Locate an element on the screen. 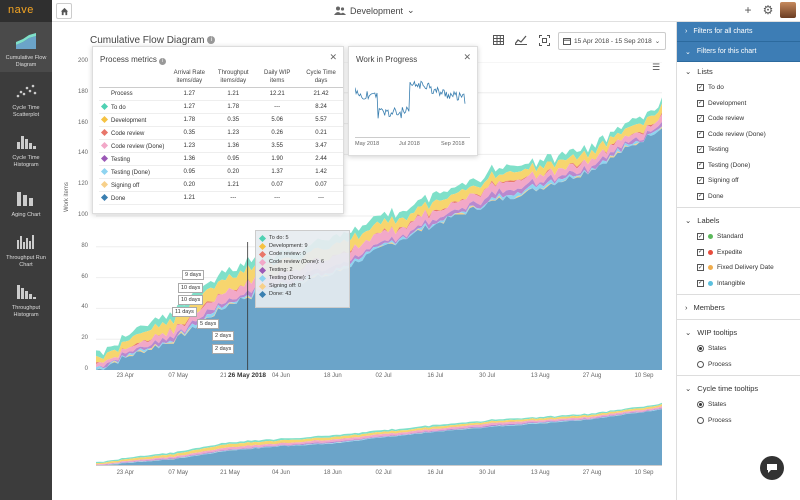  label-filter-item: ✓ Expedite is located at coordinates (738, 253).